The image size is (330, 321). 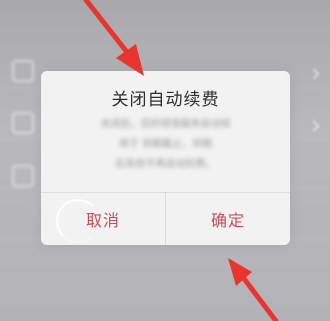 I want to click on dialog-message-line: 将于 到期截止，到期, so click(x=165, y=144).